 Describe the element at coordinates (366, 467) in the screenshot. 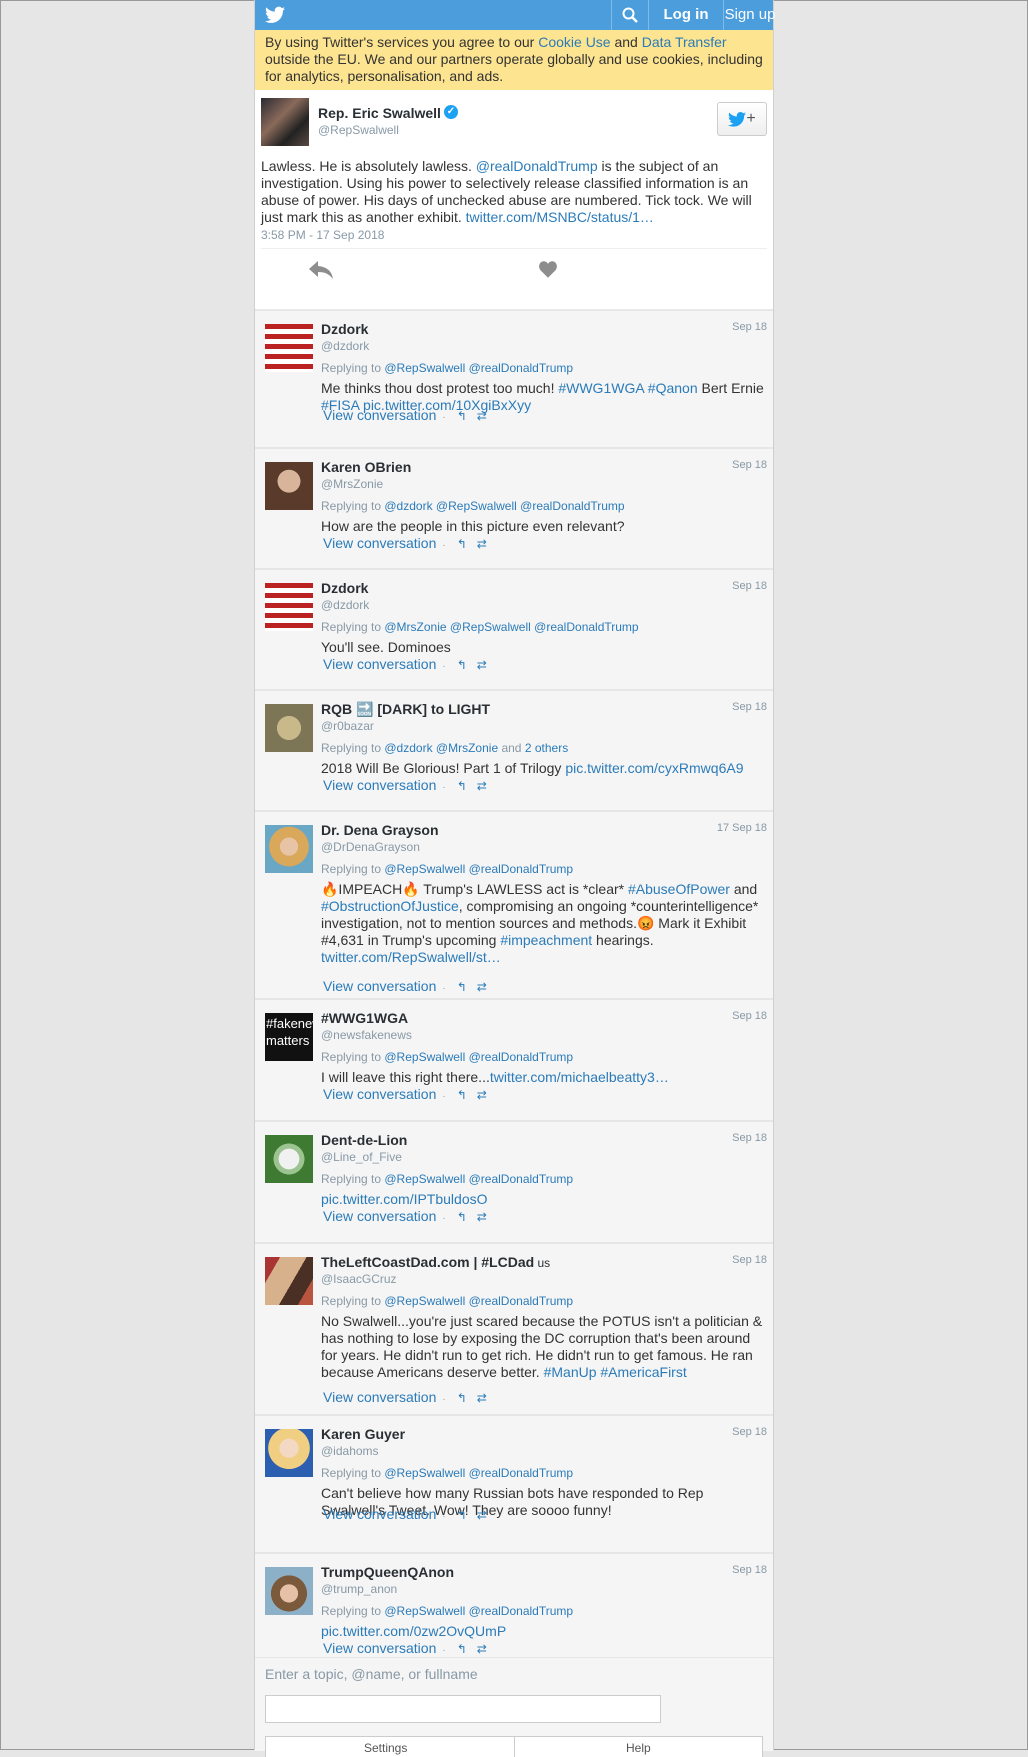

I see `reply-author-name: Karen OBrien` at that location.